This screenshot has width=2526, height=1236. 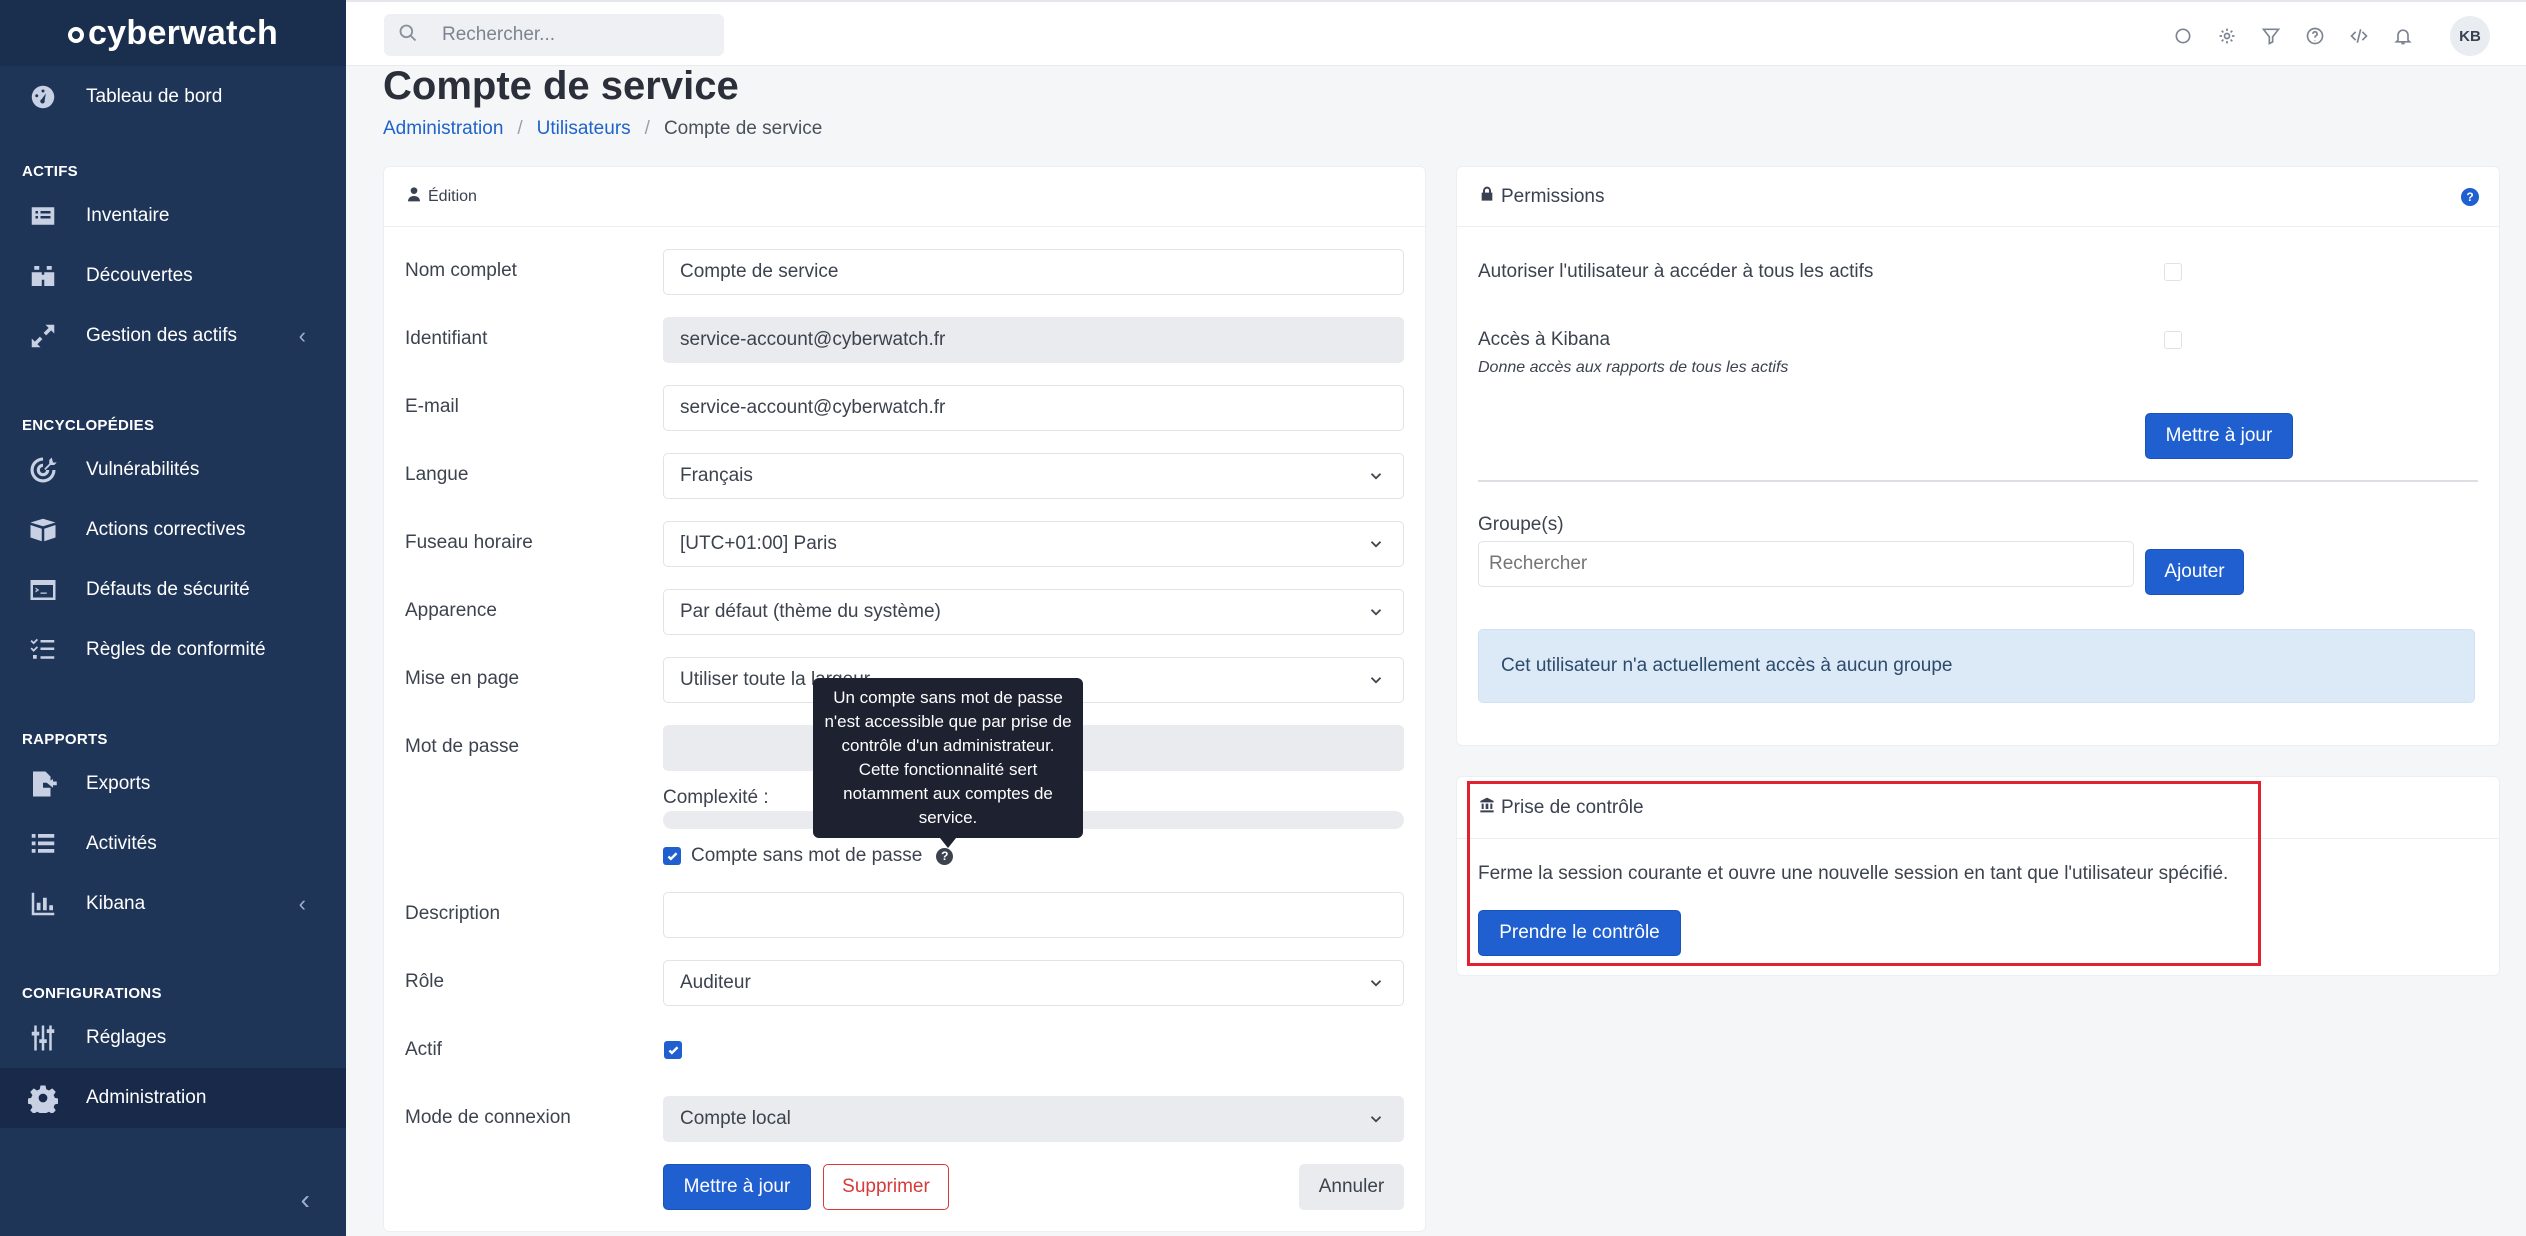 I want to click on sidebar-item-label: Tableau de bord, so click(x=154, y=96).